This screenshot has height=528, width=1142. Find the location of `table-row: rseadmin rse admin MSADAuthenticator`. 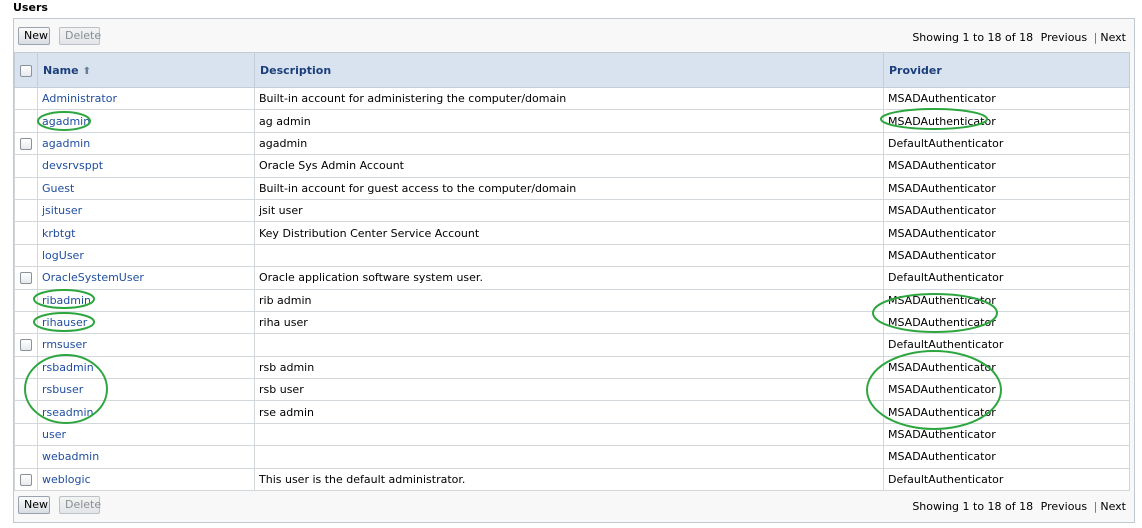

table-row: rseadmin rse admin MSADAuthenticator is located at coordinates (572, 412).